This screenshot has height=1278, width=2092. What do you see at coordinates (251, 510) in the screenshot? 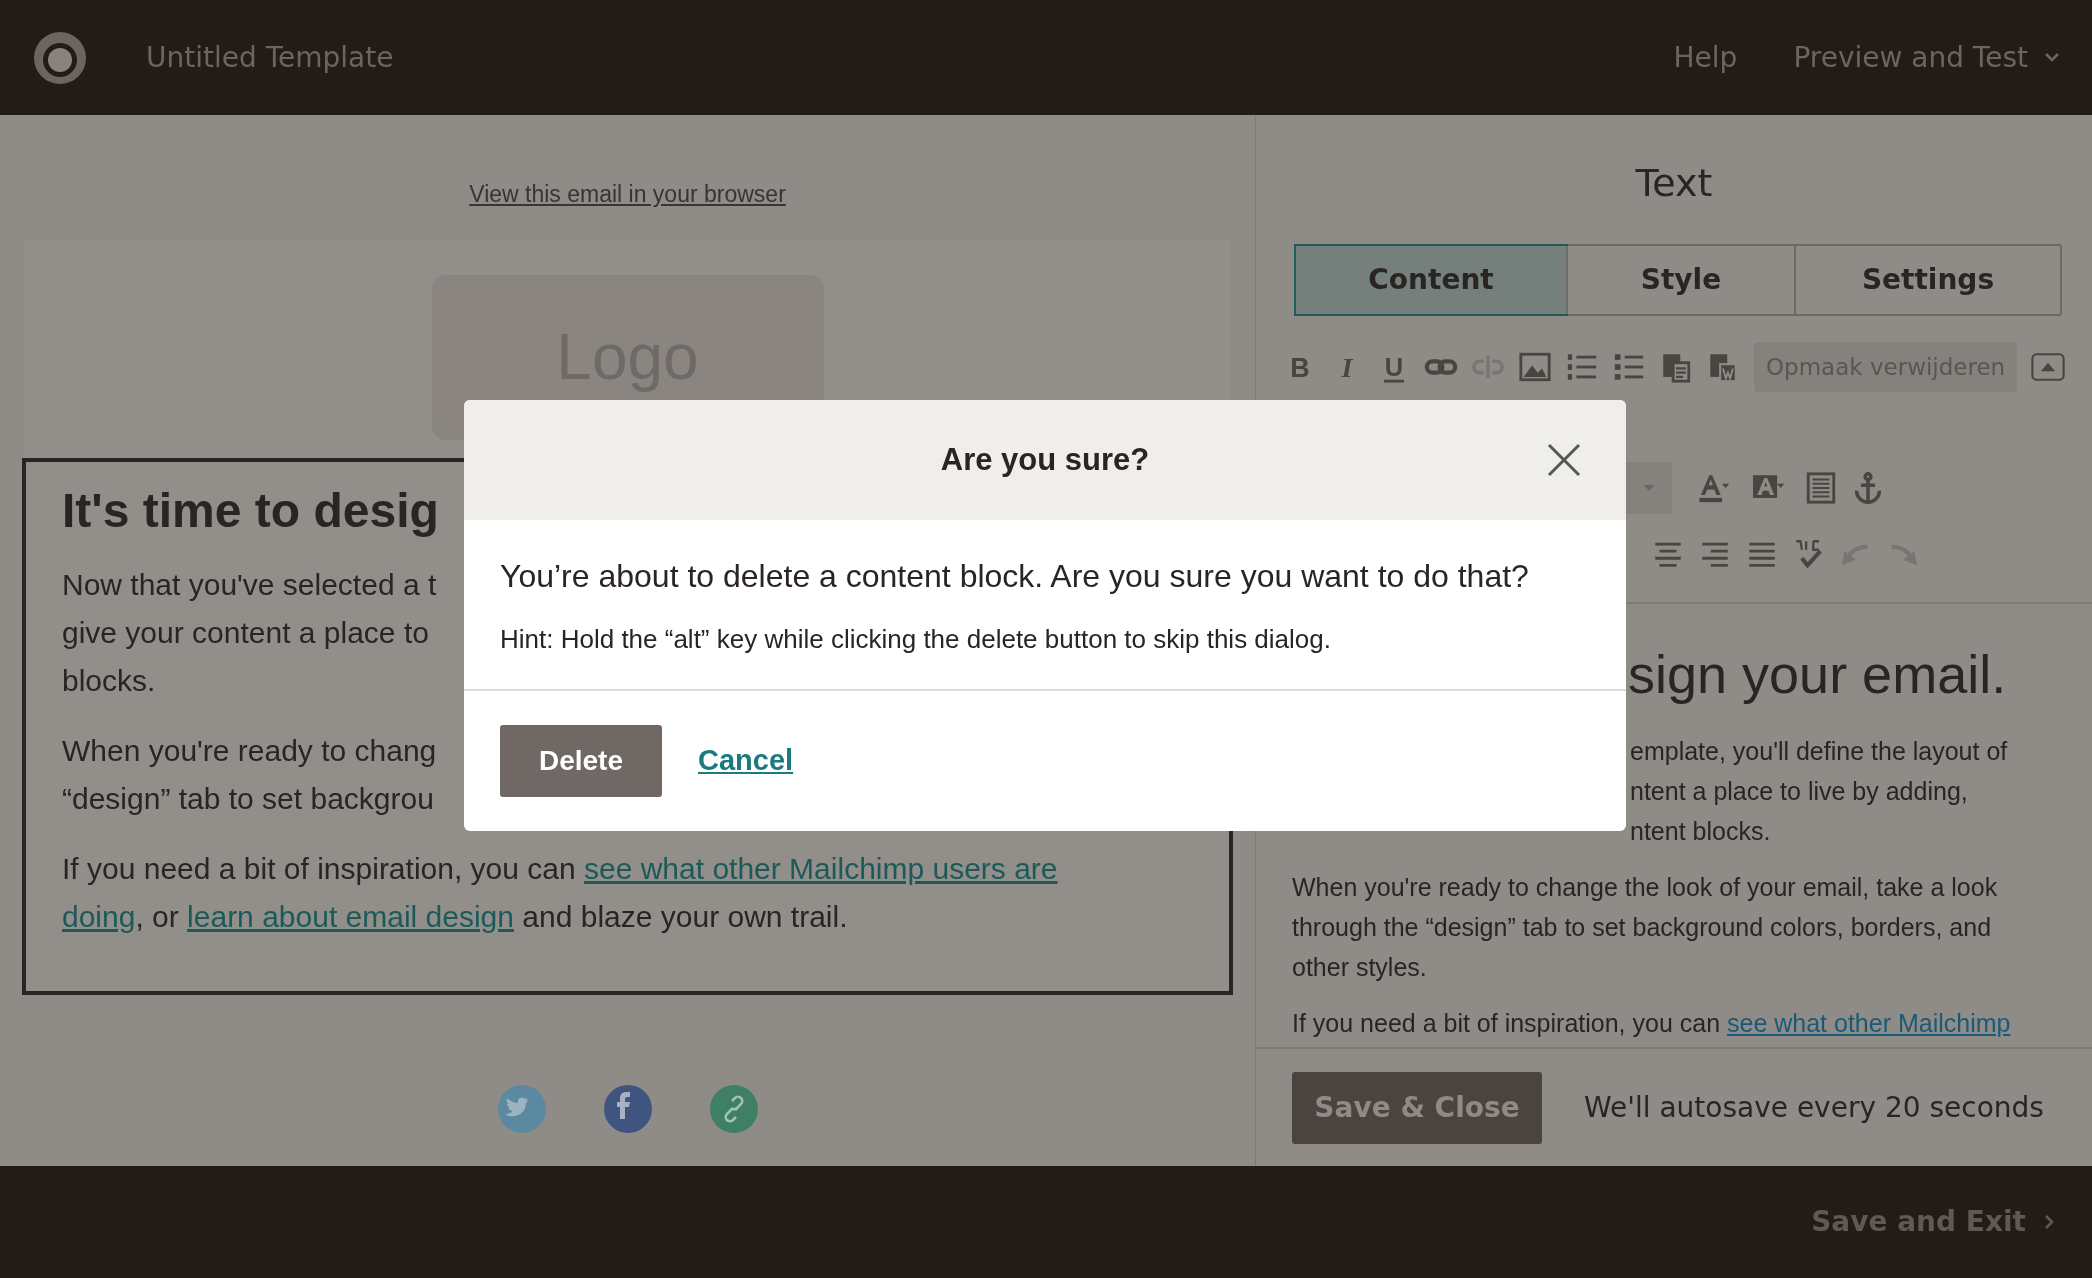
I see `block-heading: It's time to desig` at bounding box center [251, 510].